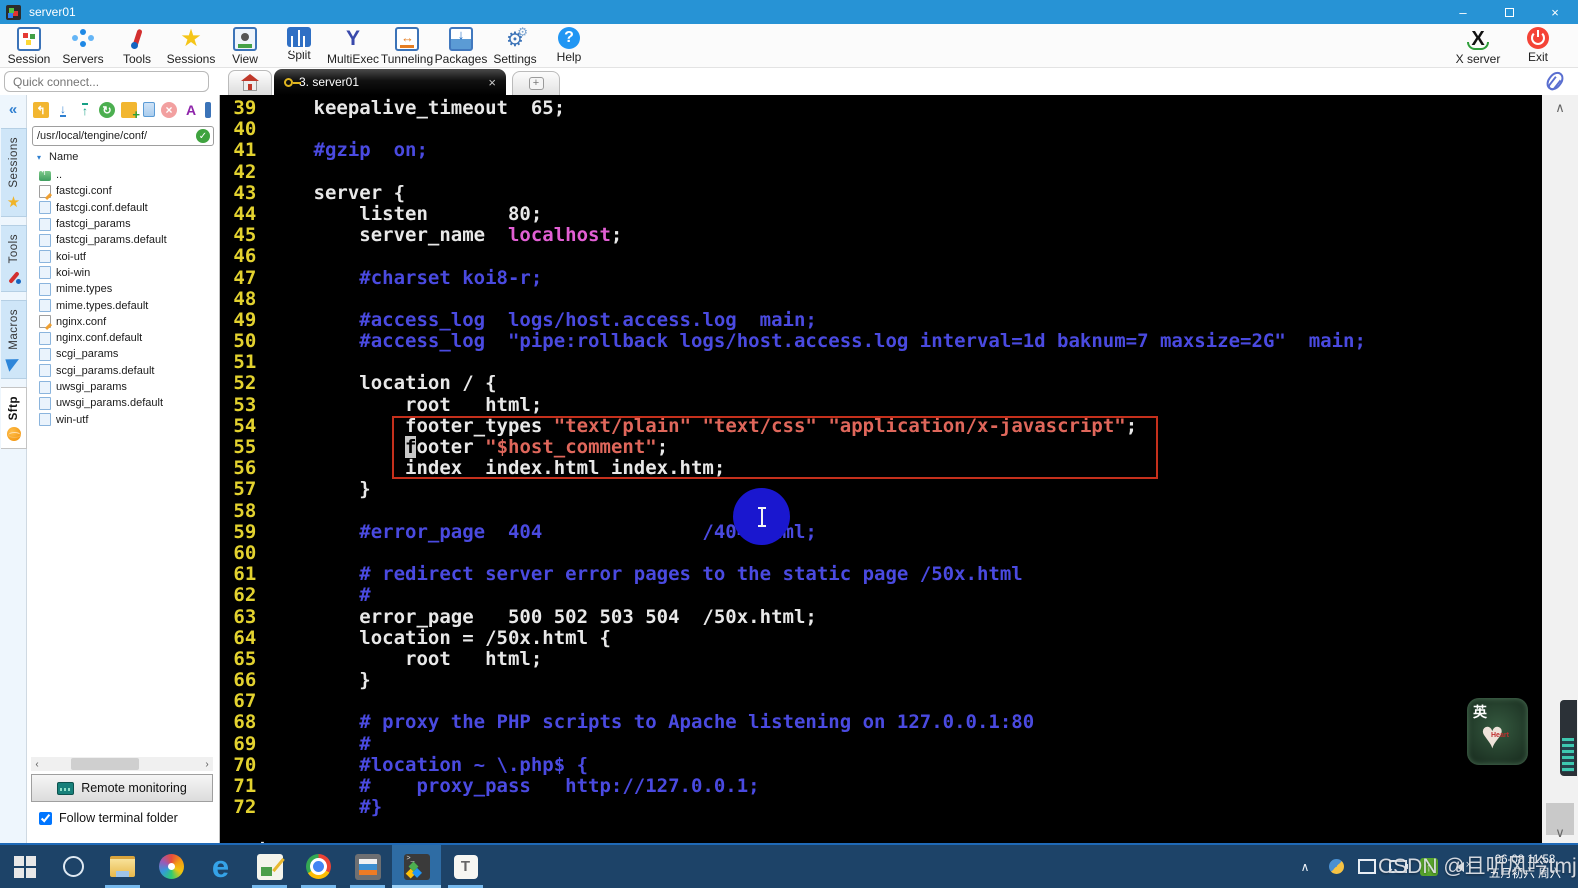 This screenshot has height=888, width=1578. What do you see at coordinates (1555, 12) in the screenshot?
I see `close-icon: ×` at bounding box center [1555, 12].